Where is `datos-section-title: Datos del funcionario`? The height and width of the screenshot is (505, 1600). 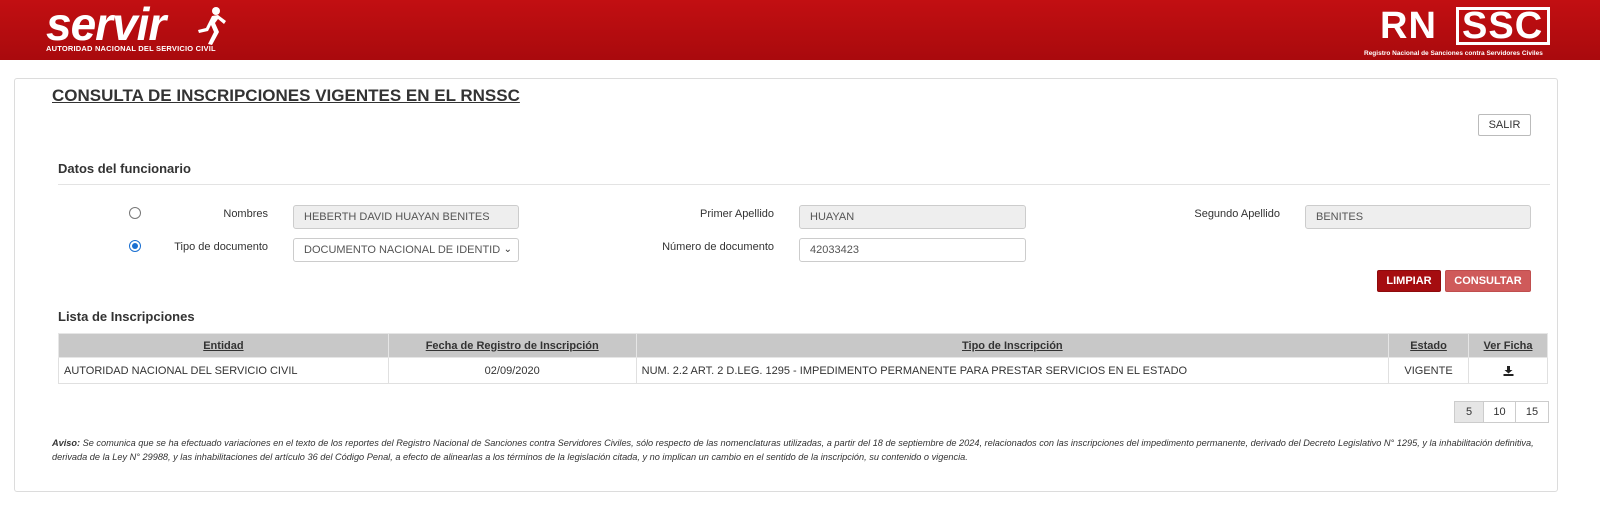 datos-section-title: Datos del funcionario is located at coordinates (124, 168).